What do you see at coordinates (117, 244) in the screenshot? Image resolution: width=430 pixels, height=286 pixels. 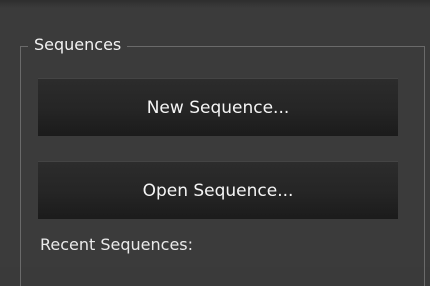 I see `recent-sequences-label: Recent Sequences:` at bounding box center [117, 244].